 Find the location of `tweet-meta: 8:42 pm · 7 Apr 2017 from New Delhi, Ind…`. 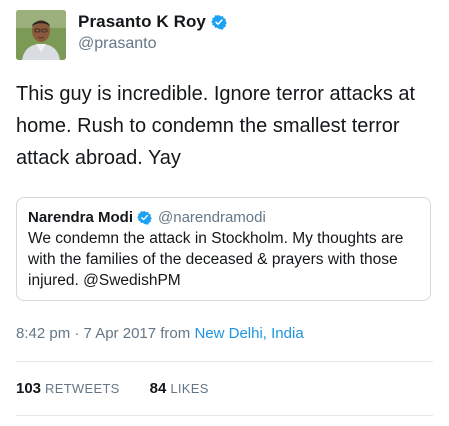

tweet-meta: 8:42 pm · 7 Apr 2017 from New Delhi, Ind… is located at coordinates (160, 333).